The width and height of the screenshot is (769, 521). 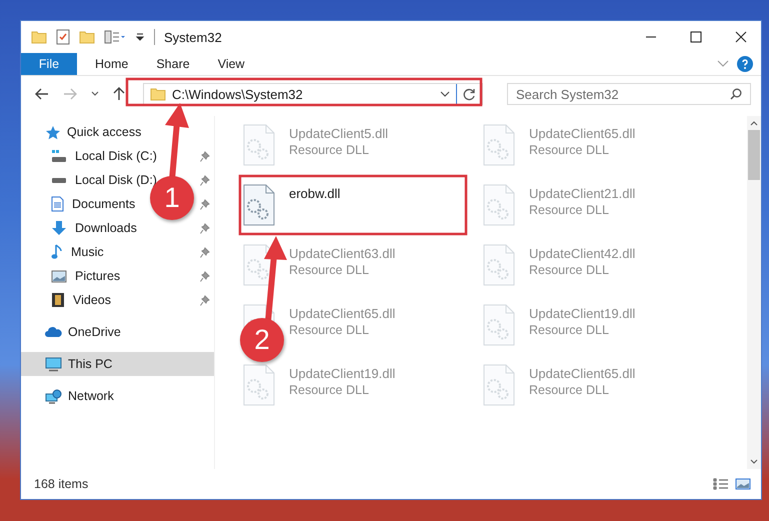 What do you see at coordinates (111, 64) in the screenshot?
I see `ribbon-tab: Home` at bounding box center [111, 64].